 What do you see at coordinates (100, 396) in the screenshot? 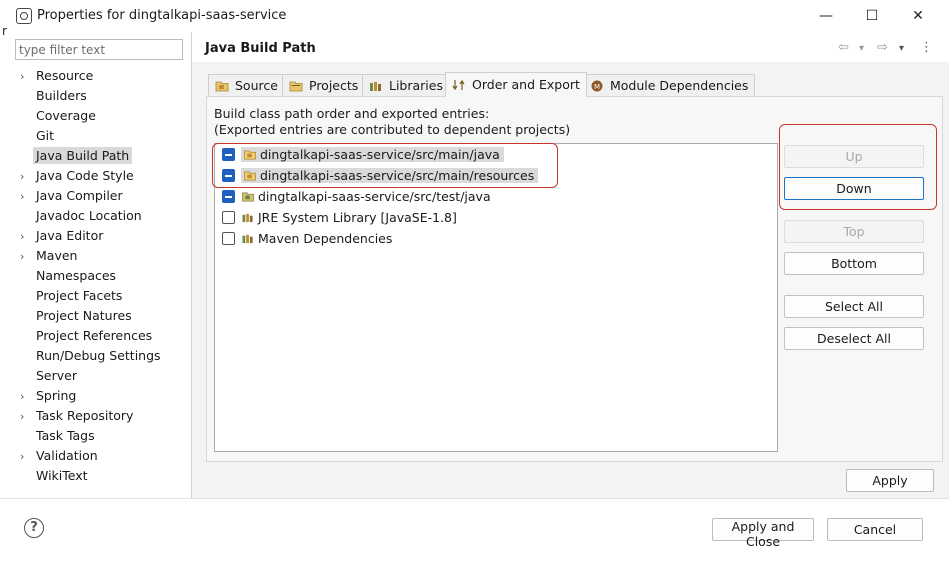
I see `sidebar-item: › Spring` at bounding box center [100, 396].